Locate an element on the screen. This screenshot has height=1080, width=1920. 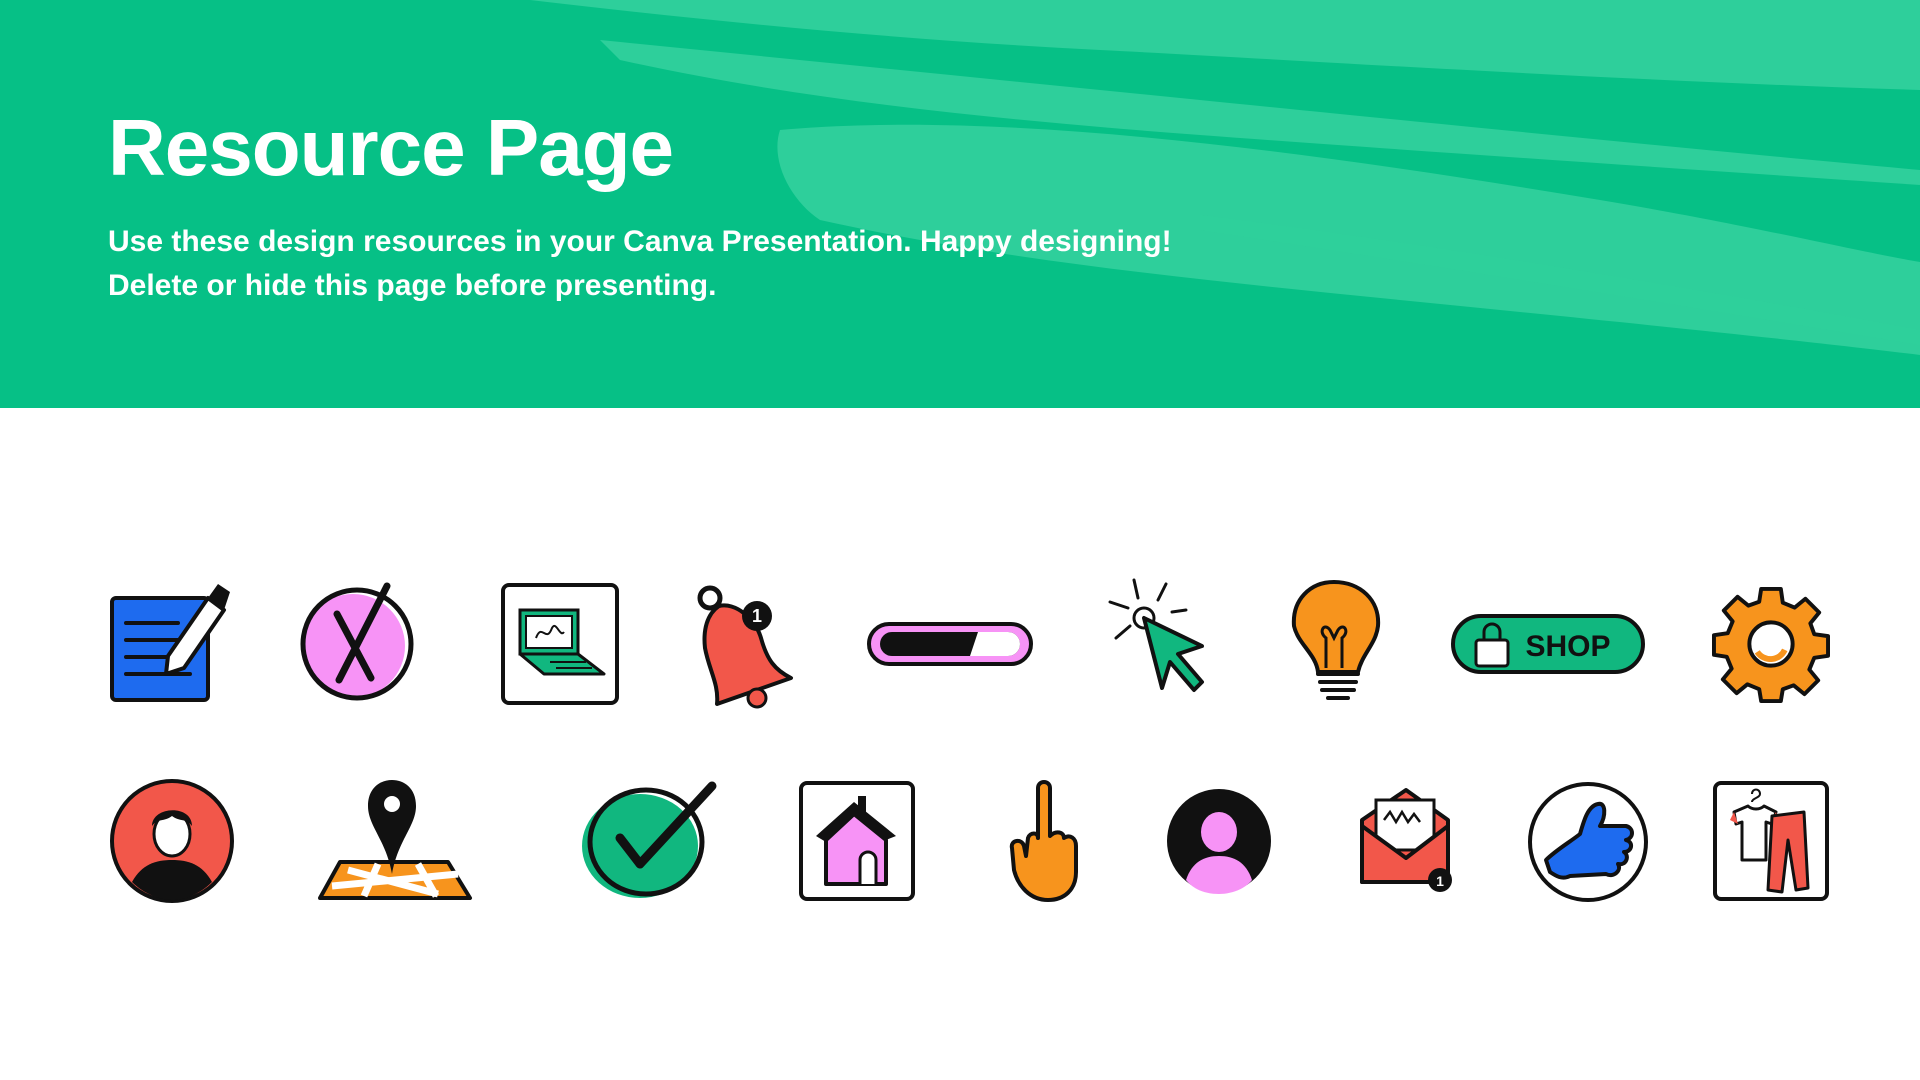
page-title: Resource Page is located at coordinates (391, 147).